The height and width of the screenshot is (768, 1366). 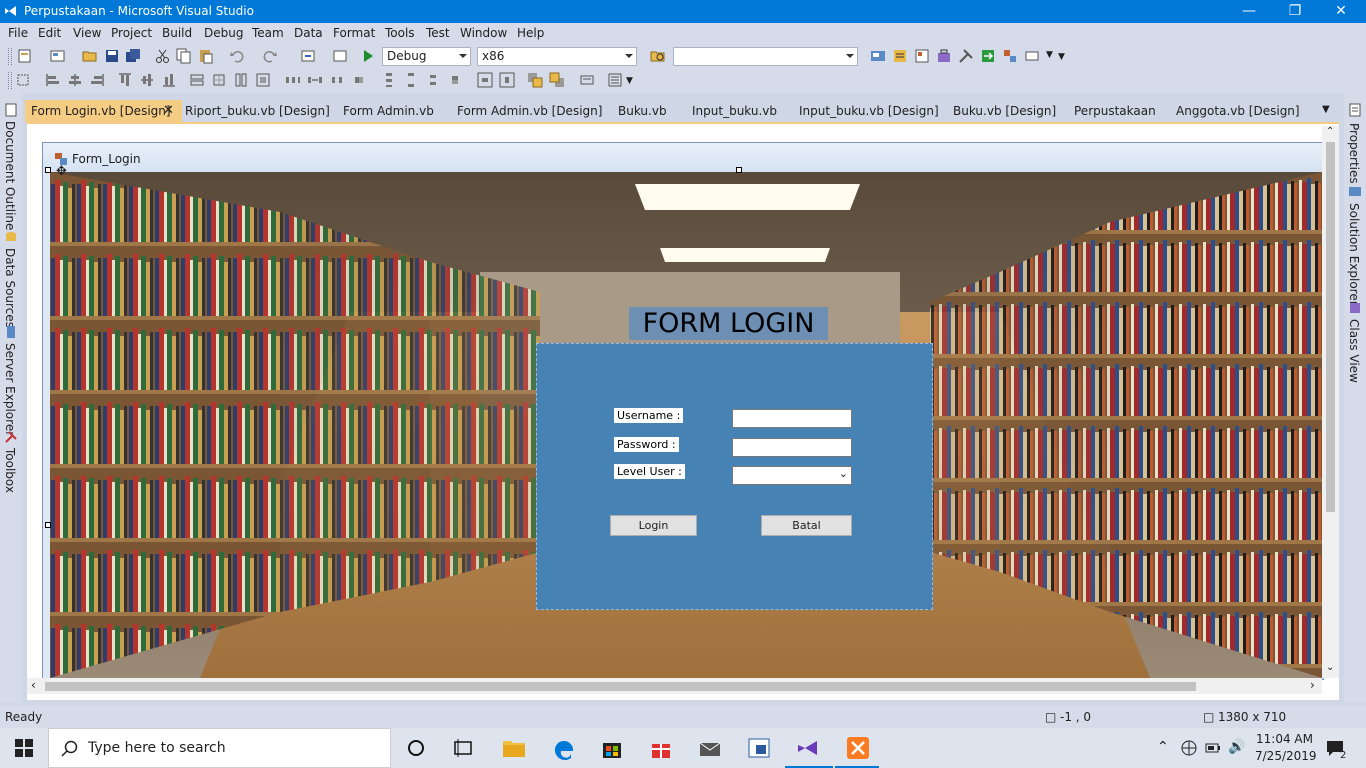 I want to click on align-tops-icon, so click(x=125, y=80).